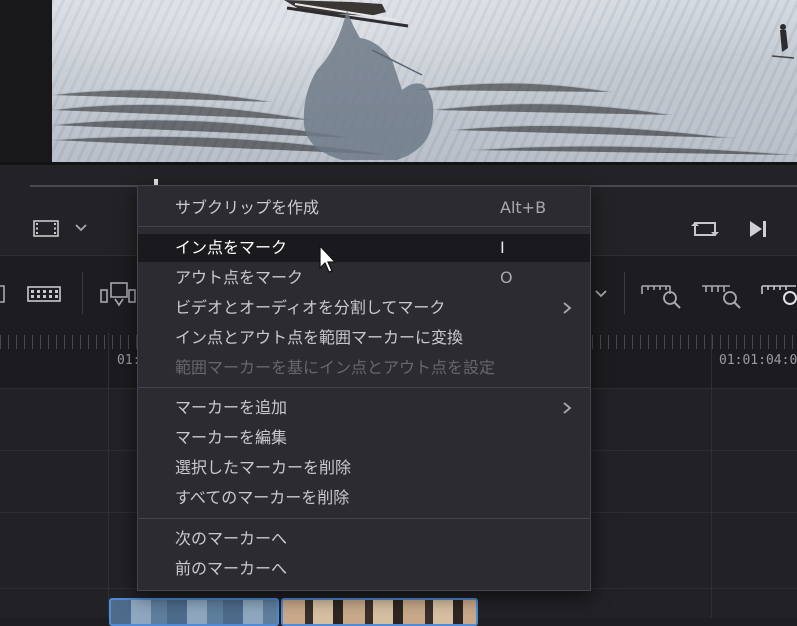 This screenshot has width=797, height=626. Describe the element at coordinates (263, 467) in the screenshot. I see `menu-item-label: 選択したマーカーを削除` at that location.